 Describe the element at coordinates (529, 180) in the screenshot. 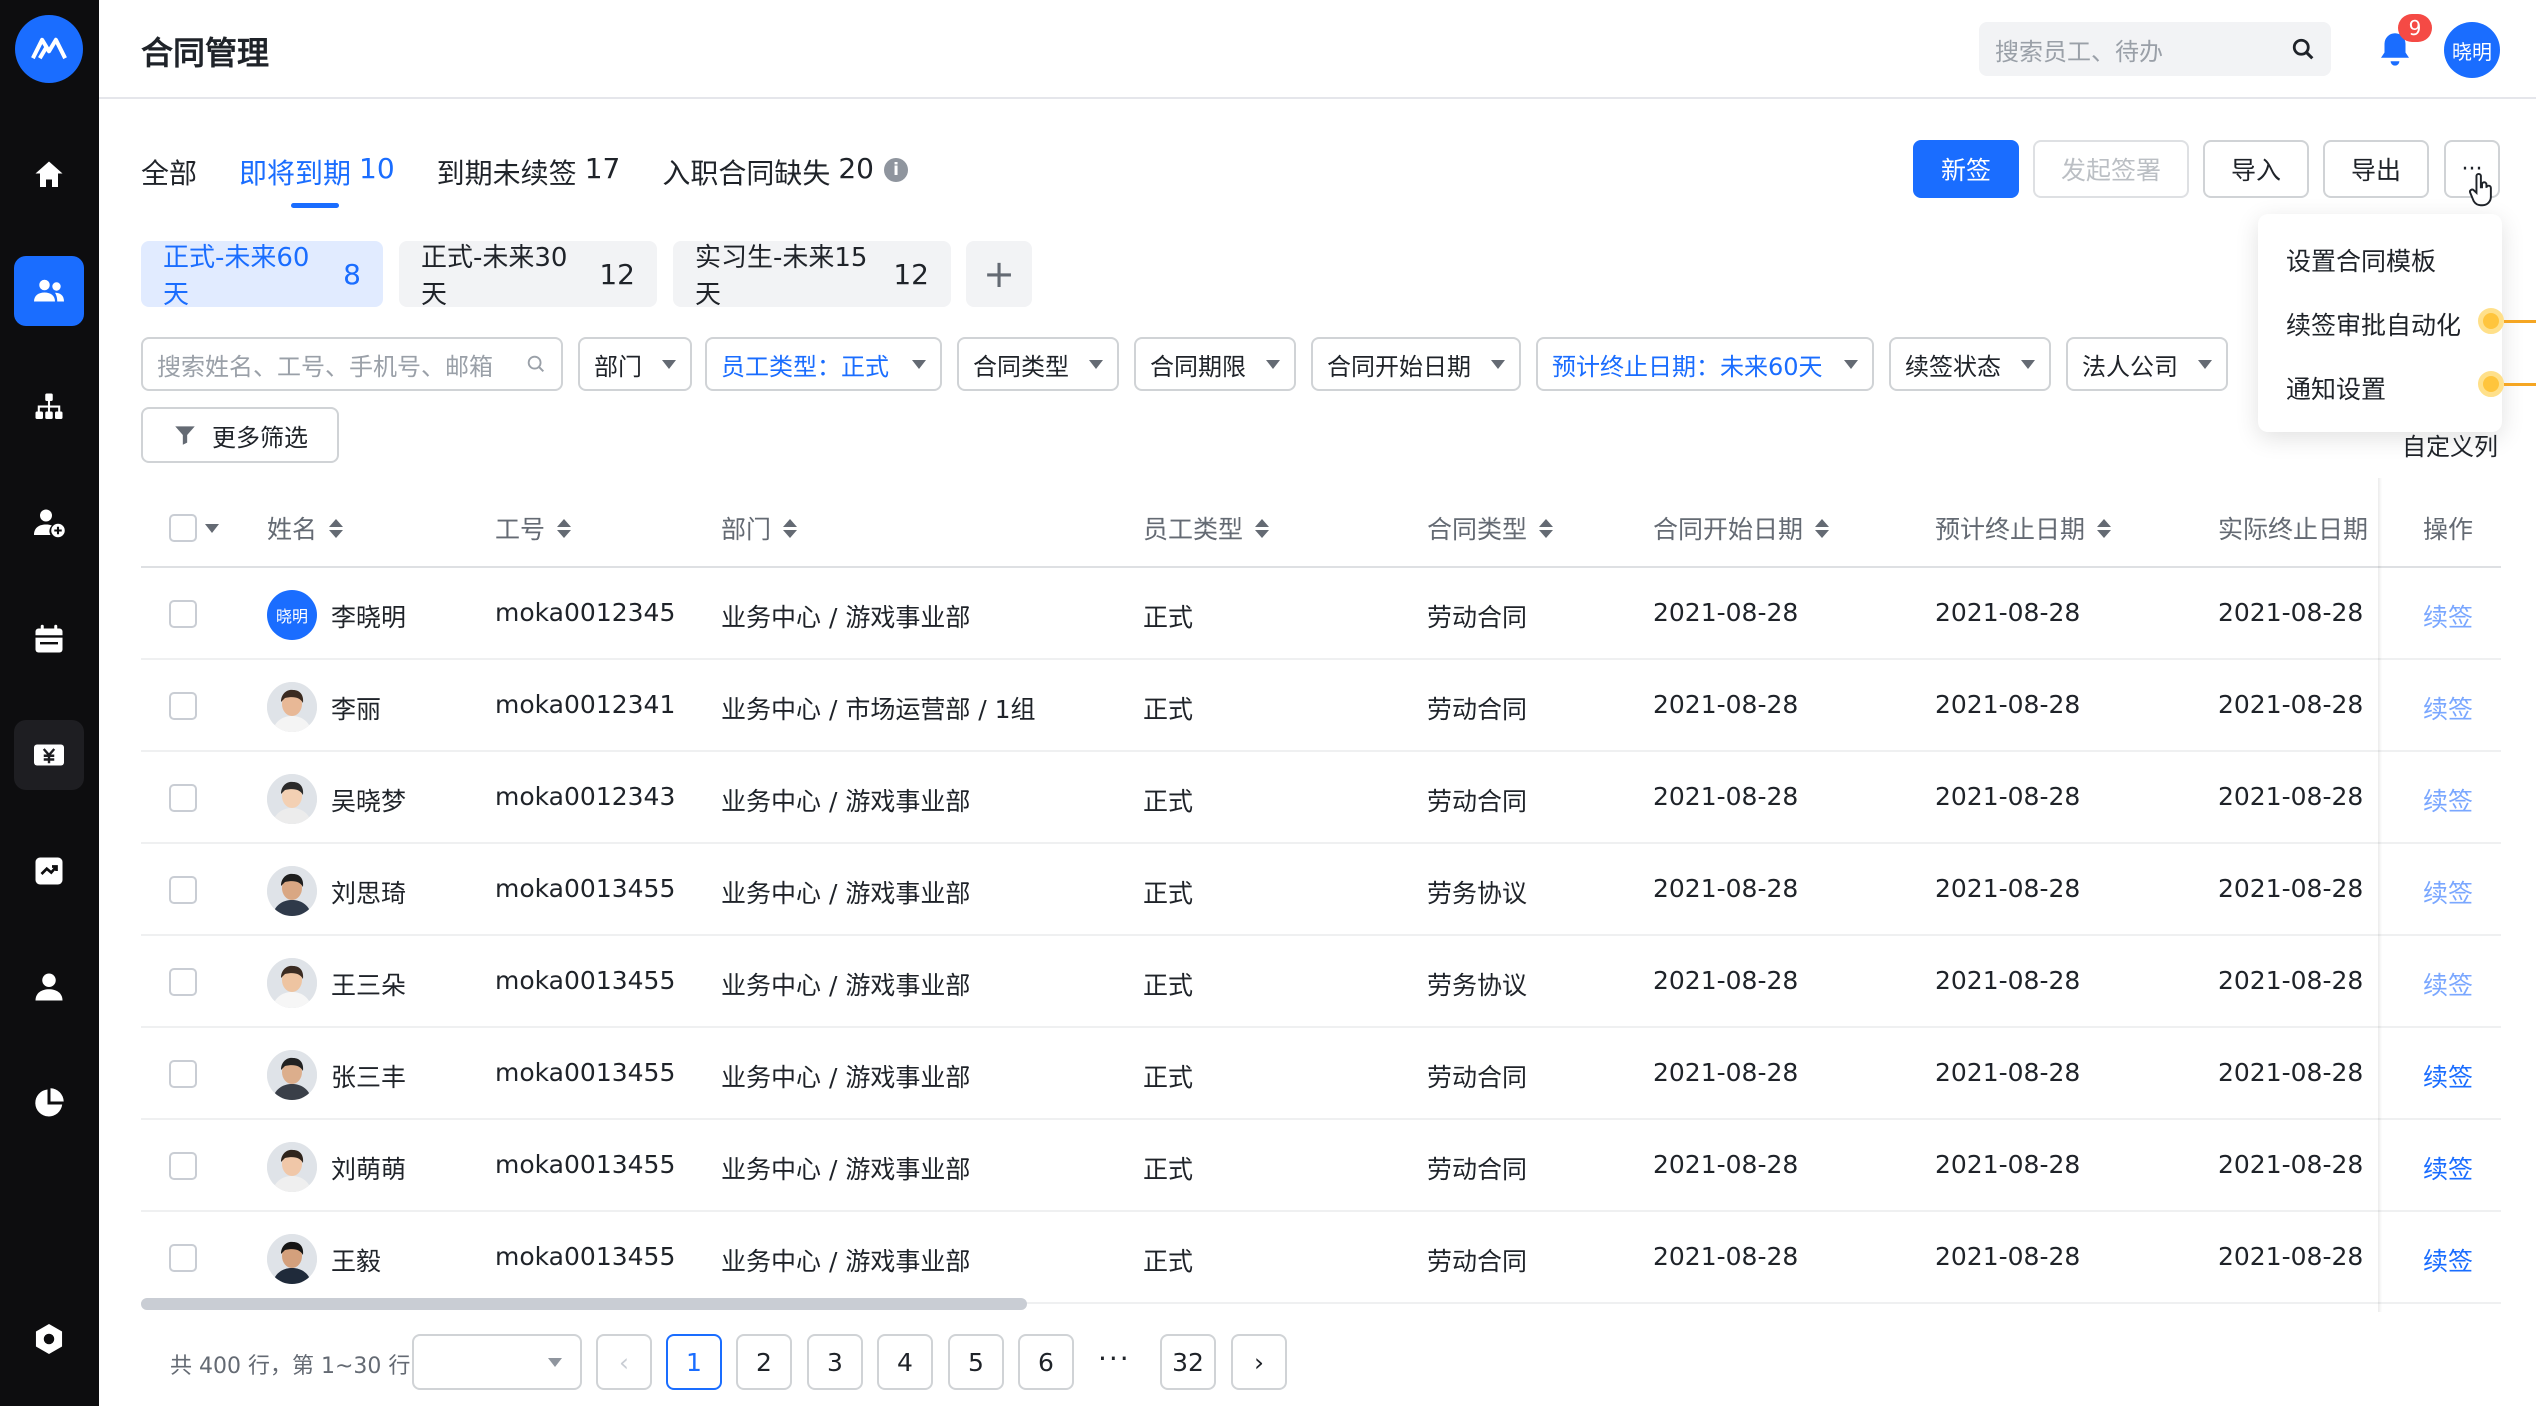

I see `tab-expired-not-renewed: 到期未续签 17` at that location.